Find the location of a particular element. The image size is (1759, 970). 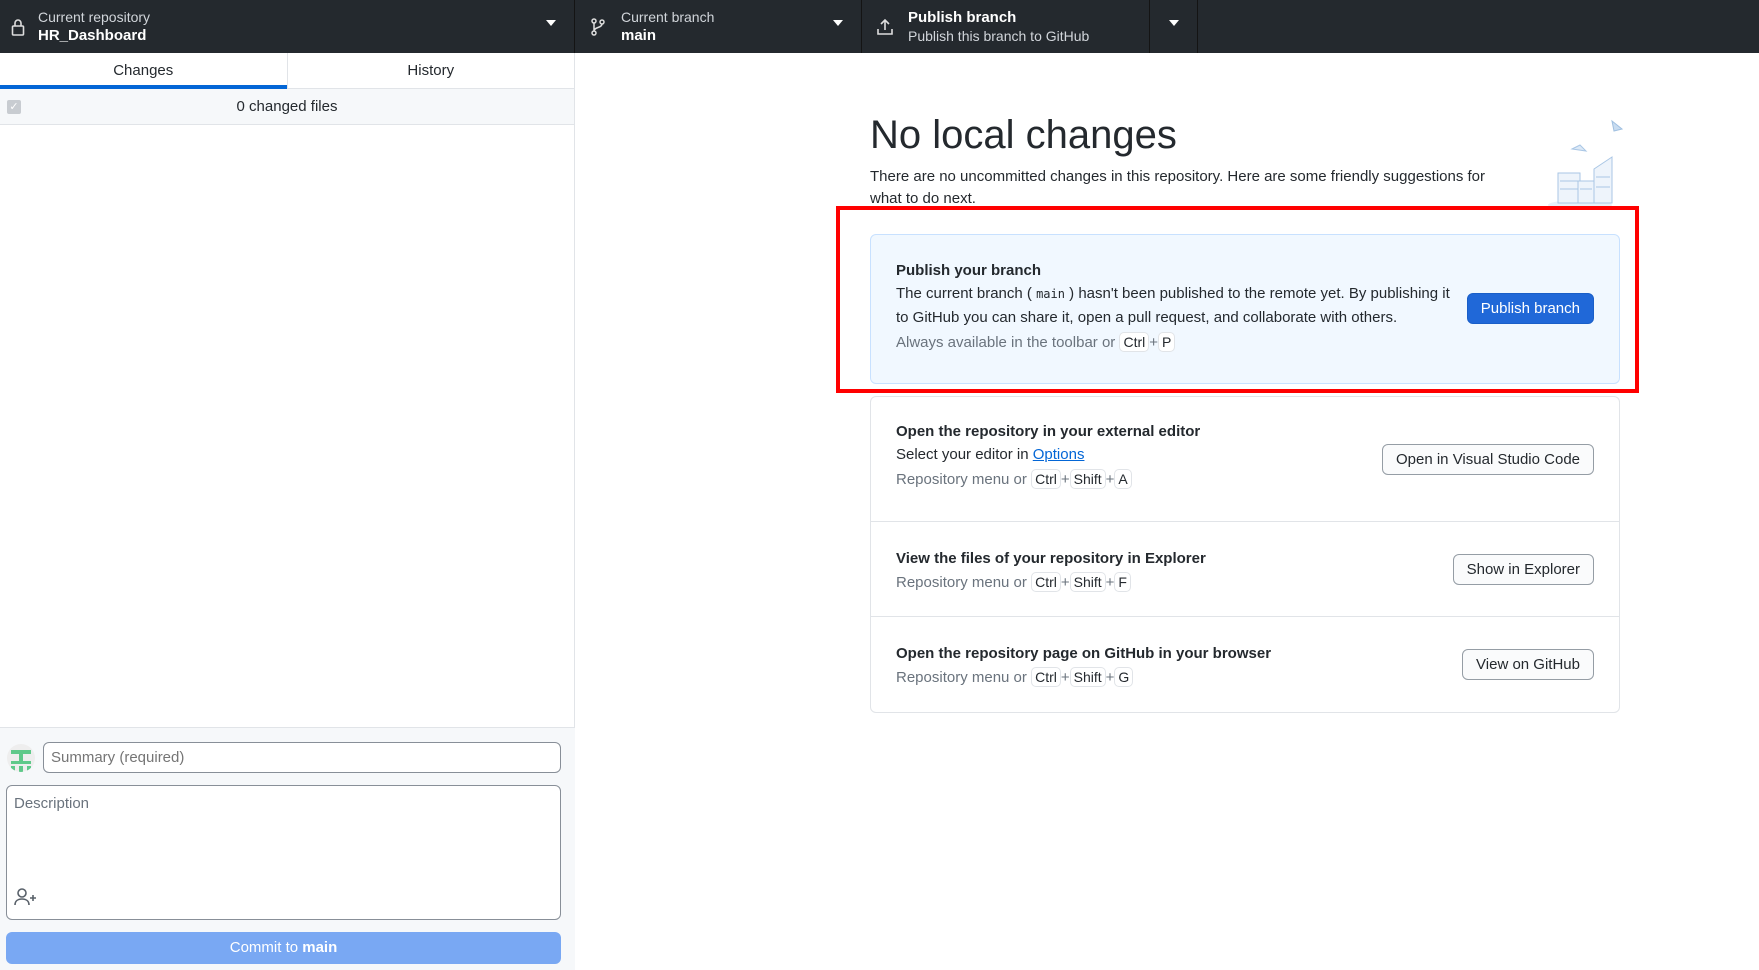

sidebar-tabs: Changes History is located at coordinates (287, 71).